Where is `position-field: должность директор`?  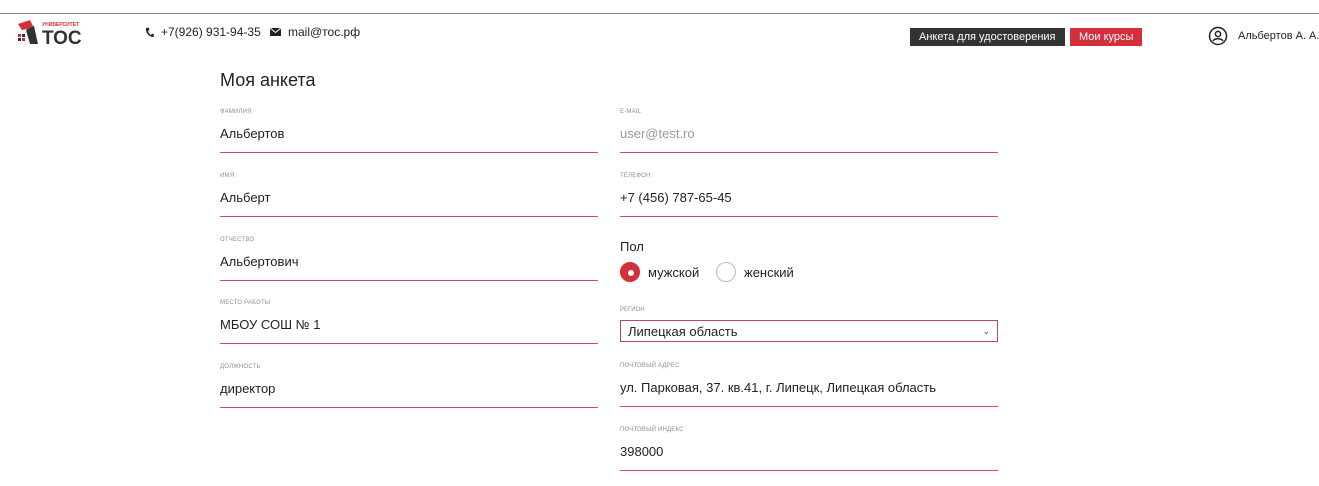
position-field: должность директор is located at coordinates (409, 386).